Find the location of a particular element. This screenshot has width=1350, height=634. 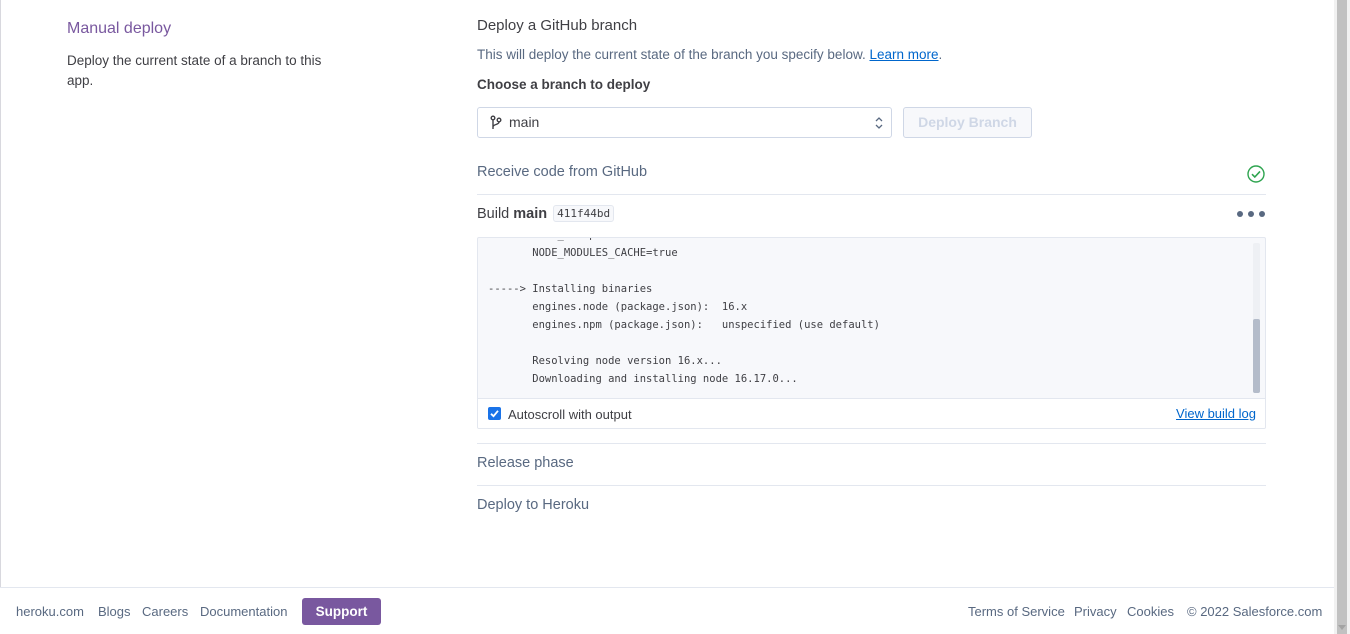

footer-link-heroku: heroku.com is located at coordinates (50, 611).